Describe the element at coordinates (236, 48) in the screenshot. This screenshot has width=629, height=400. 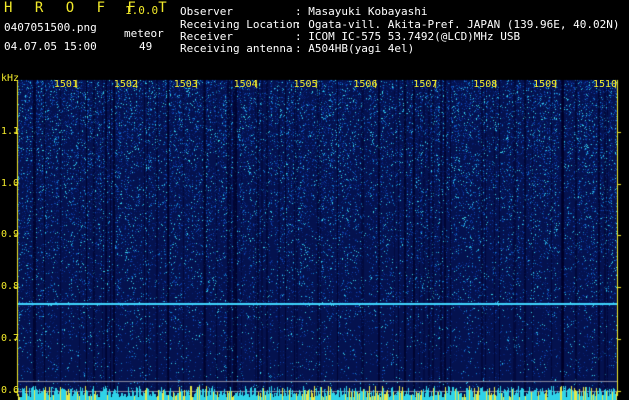
I see `antenna-label: Receiving antenna` at that location.